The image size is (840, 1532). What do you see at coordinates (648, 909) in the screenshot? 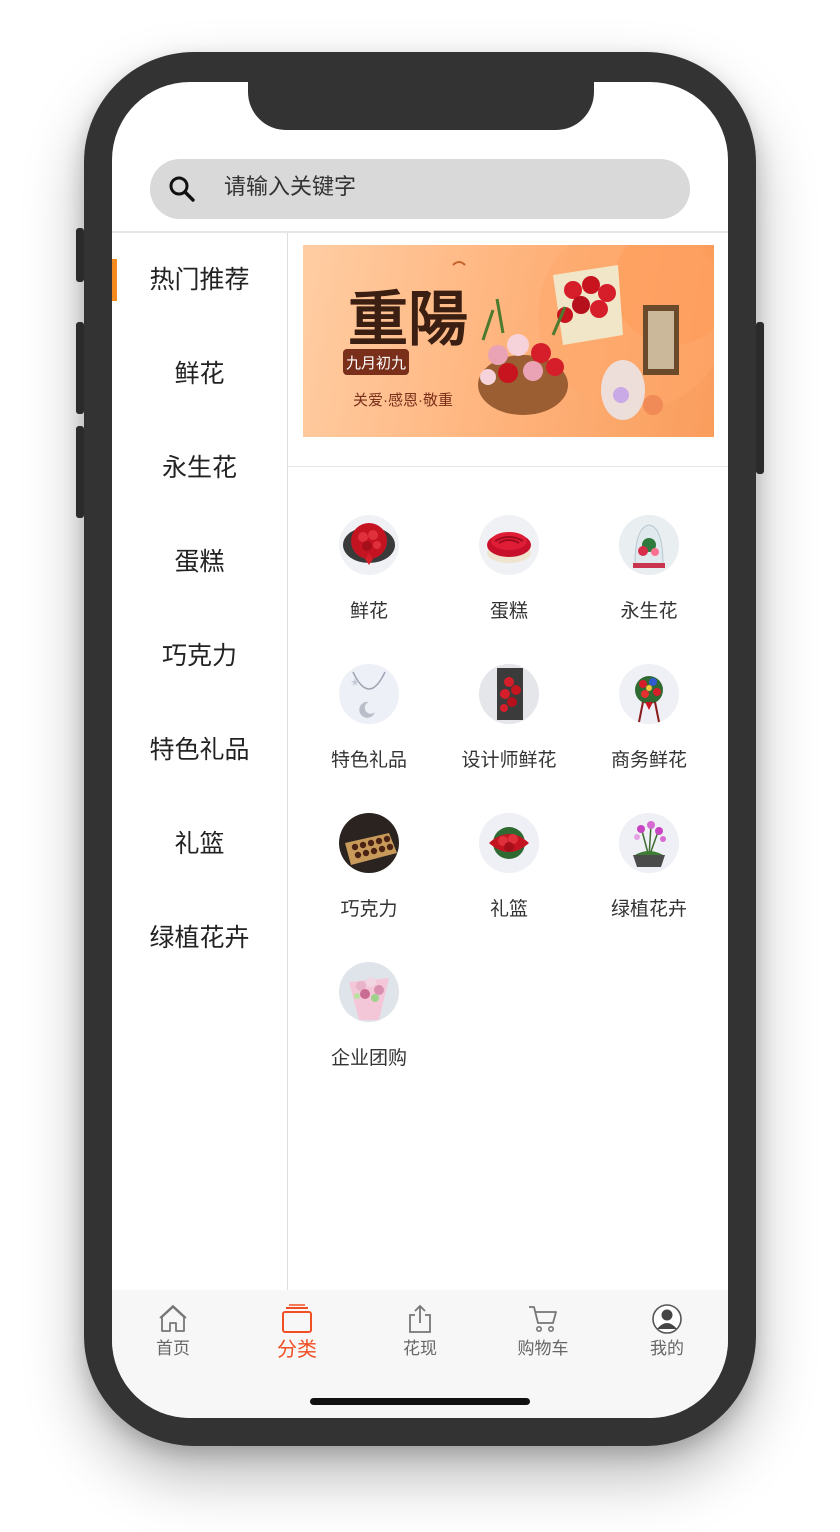
I see `category-label: 绿植花卉` at bounding box center [648, 909].